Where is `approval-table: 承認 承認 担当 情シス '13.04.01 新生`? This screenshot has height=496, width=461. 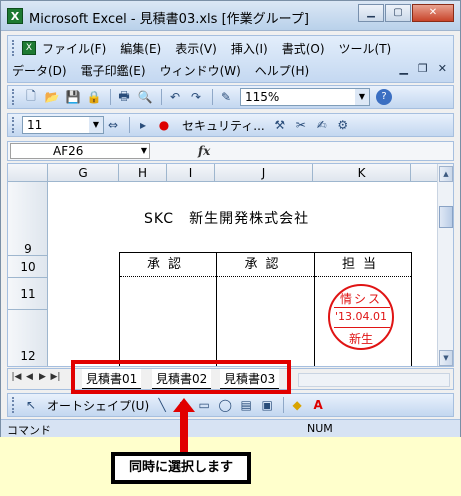 approval-table: 承認 承認 担当 情シス '13.04.01 新生 is located at coordinates (265, 309).